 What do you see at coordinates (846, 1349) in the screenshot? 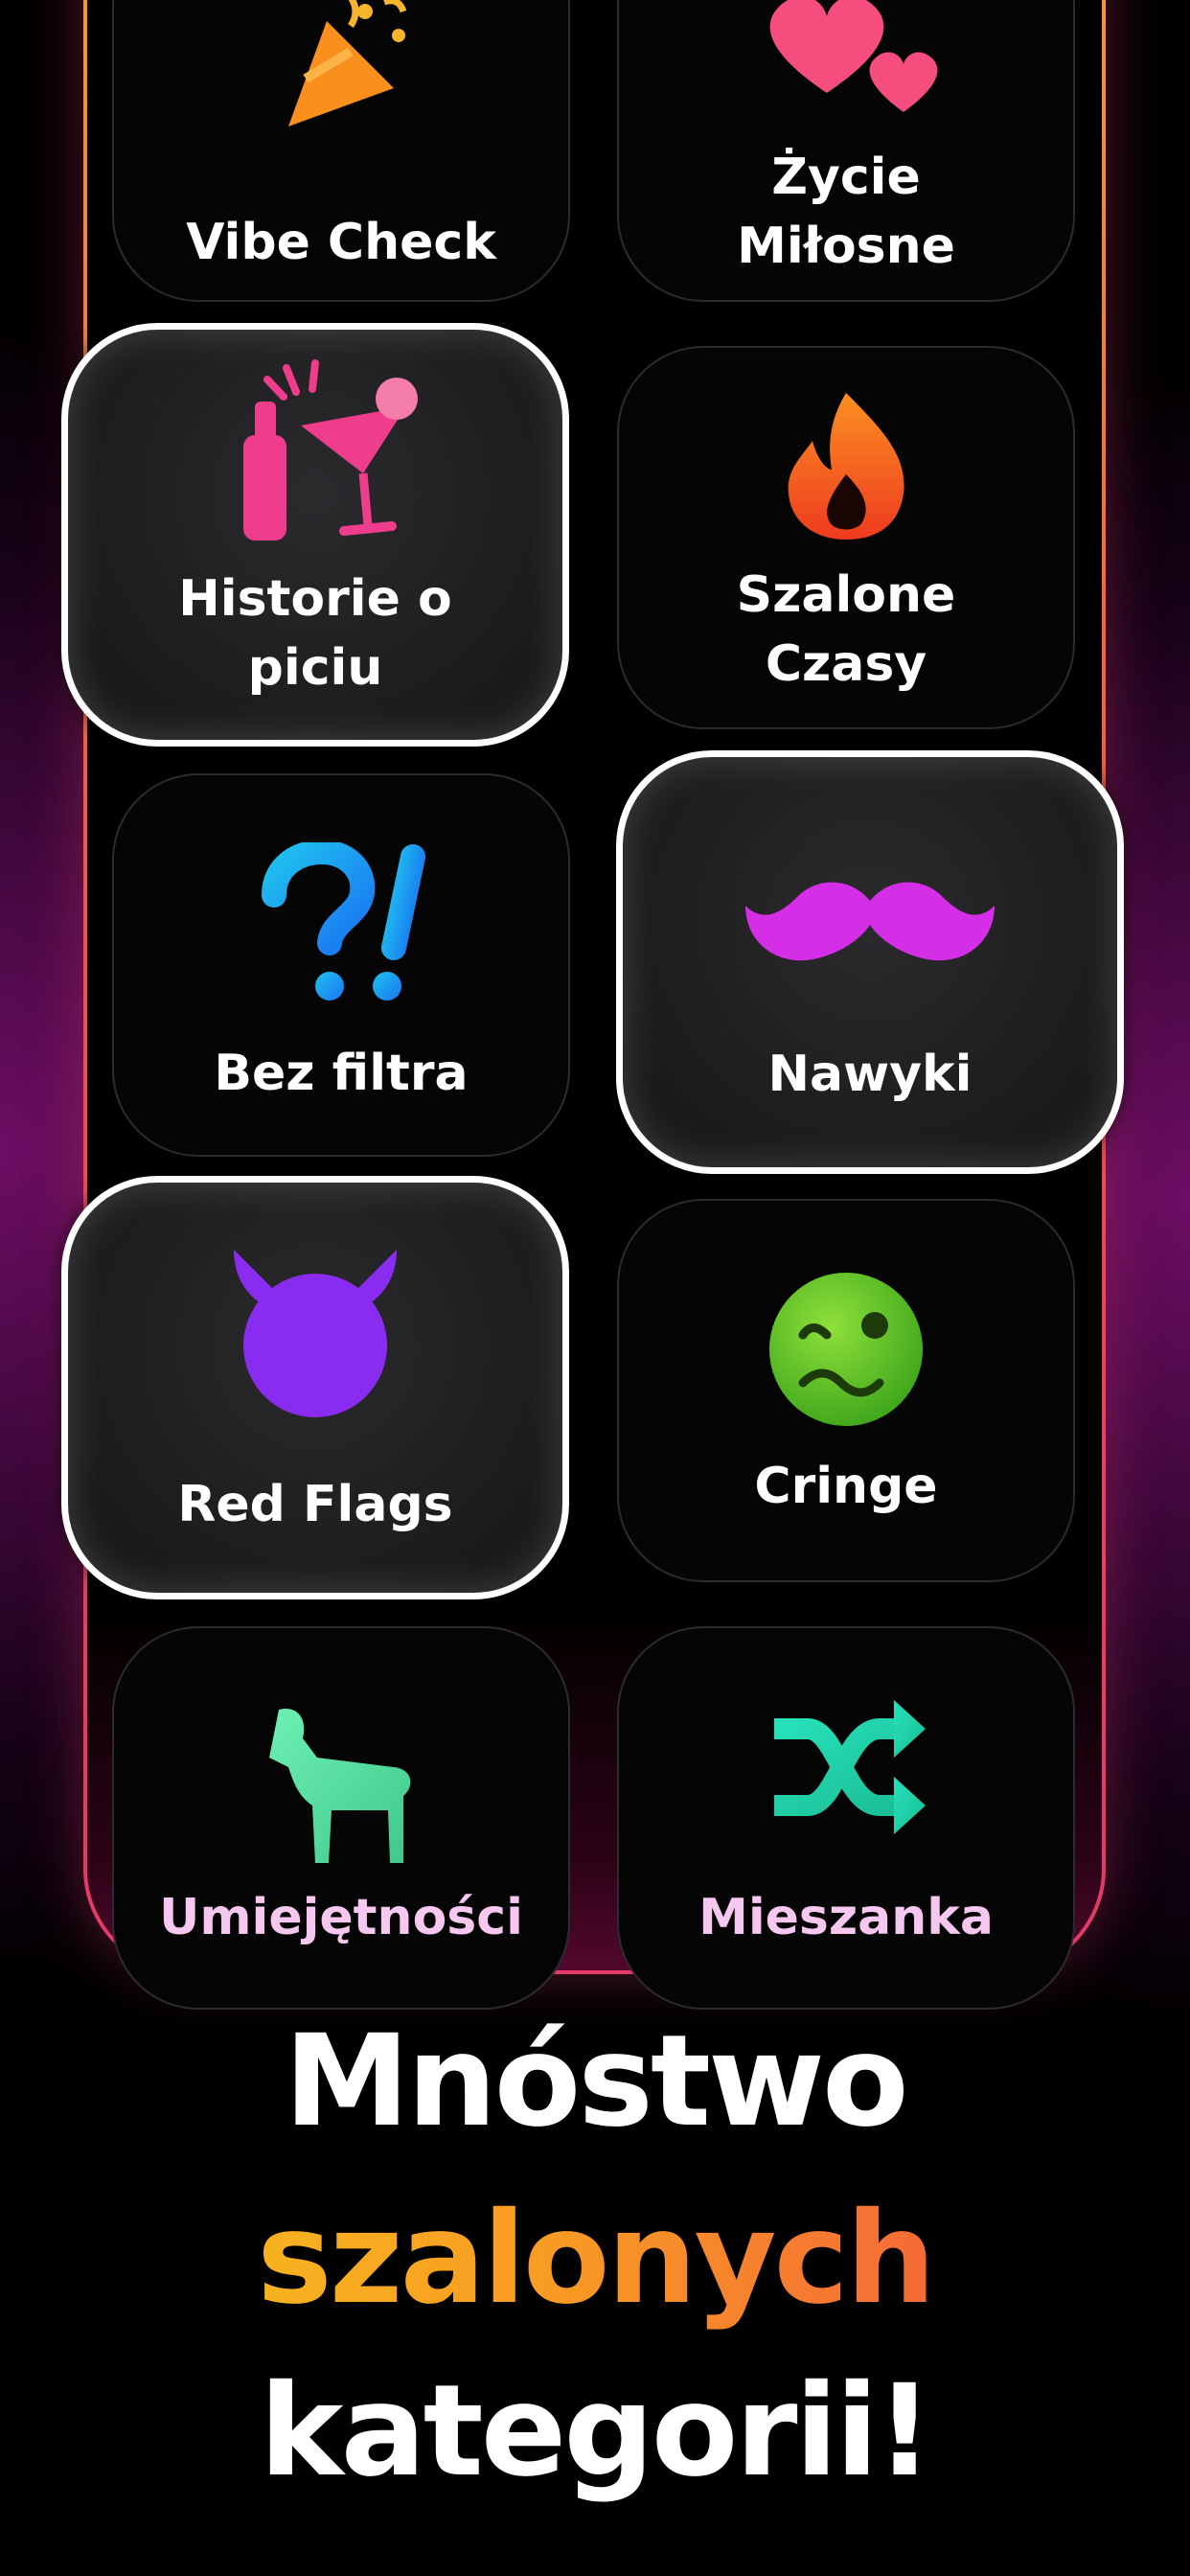
I see `woozy-face-icon` at bounding box center [846, 1349].